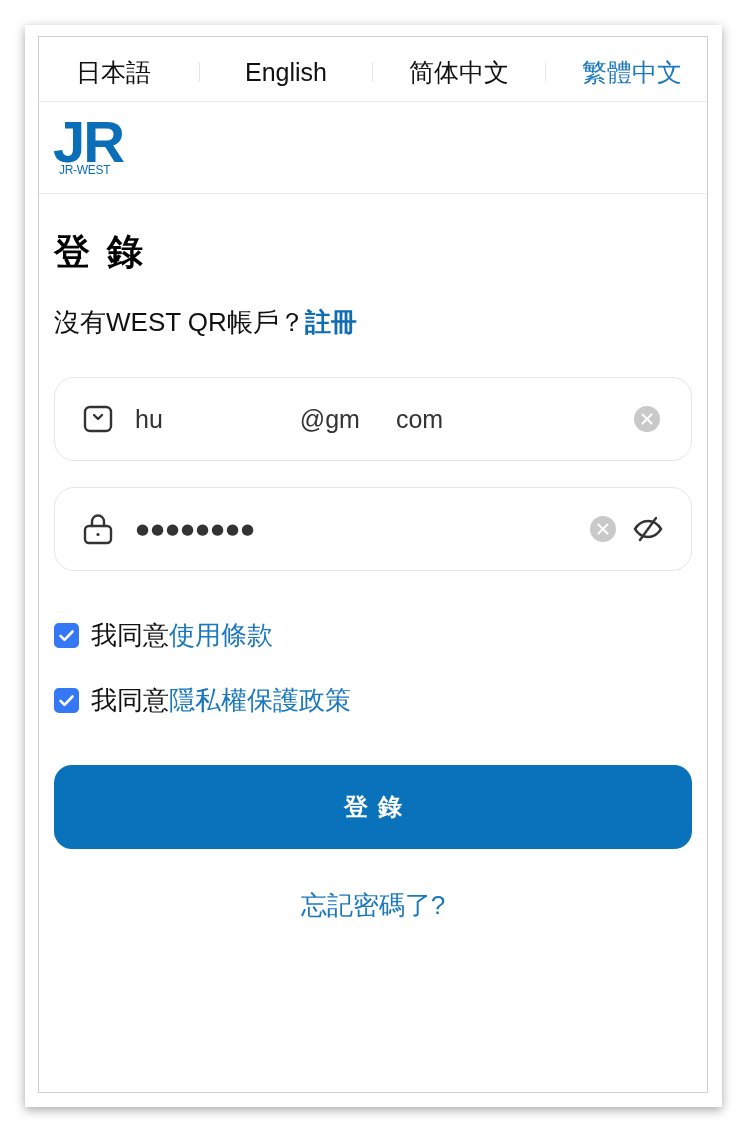 The image size is (747, 1132). I want to click on register-link: 註冊, so click(330, 322).